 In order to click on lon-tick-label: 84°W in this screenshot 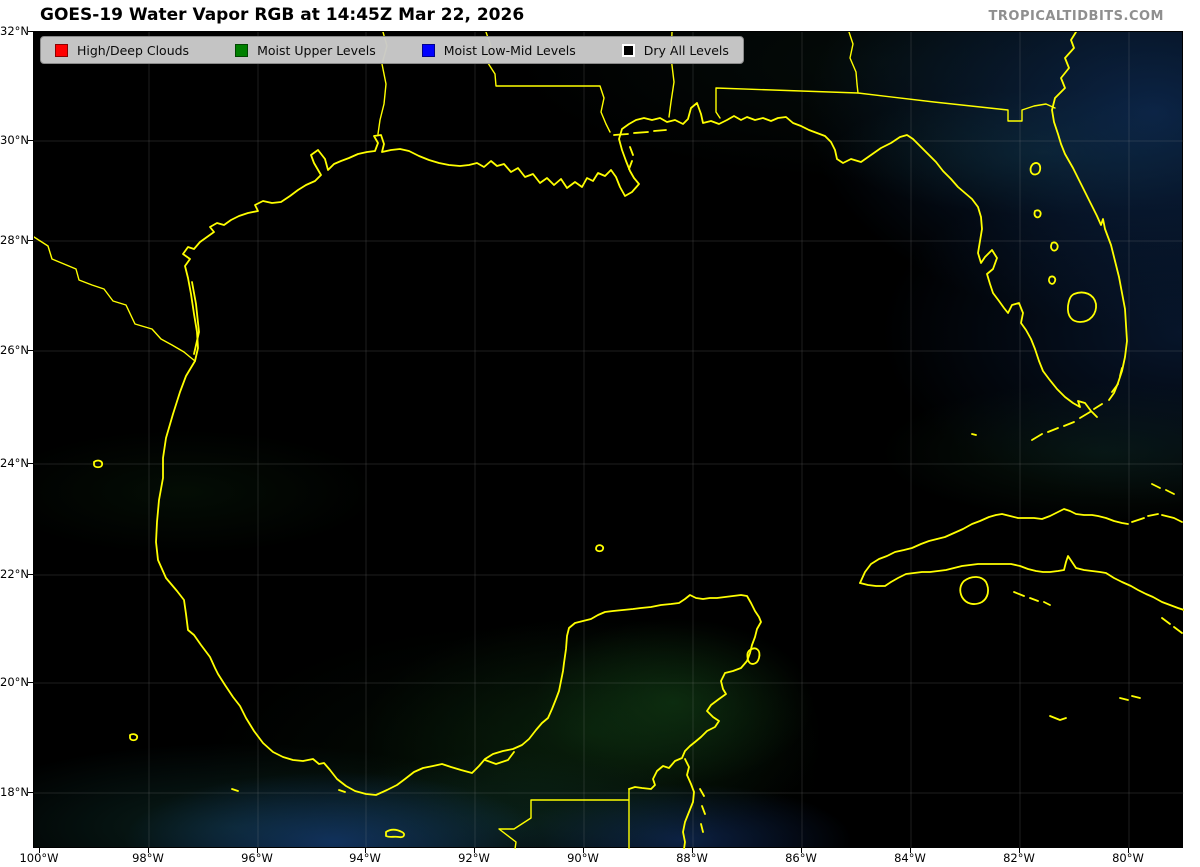, I will do `click(910, 858)`.